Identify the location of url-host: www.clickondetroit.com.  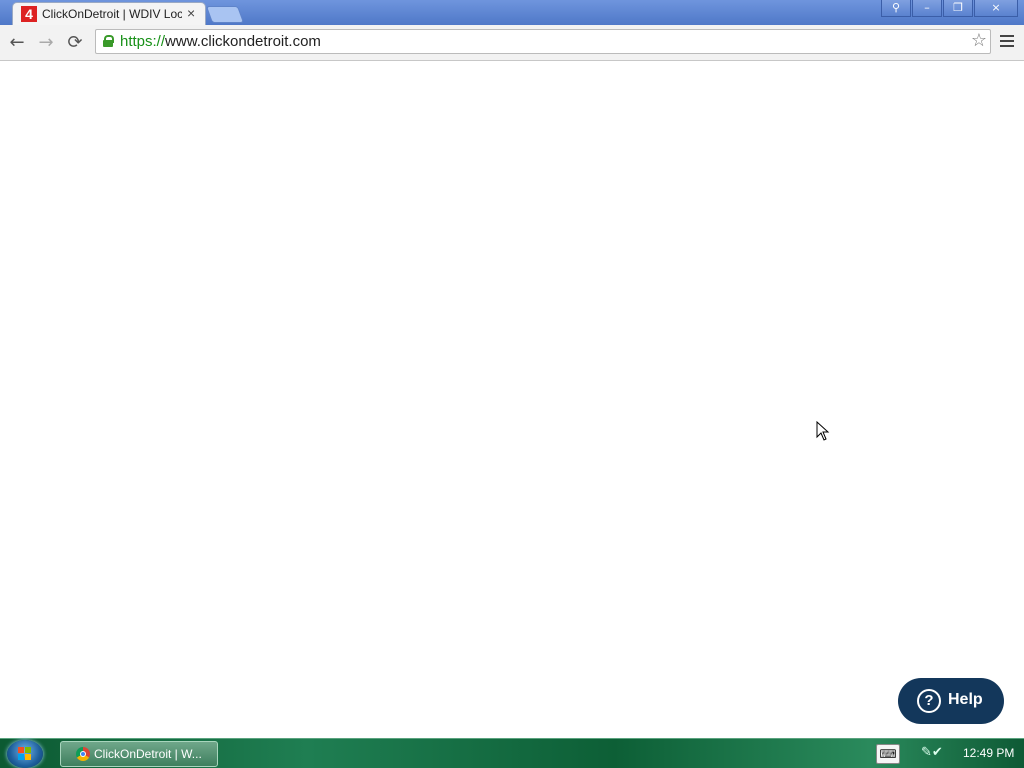
(243, 41).